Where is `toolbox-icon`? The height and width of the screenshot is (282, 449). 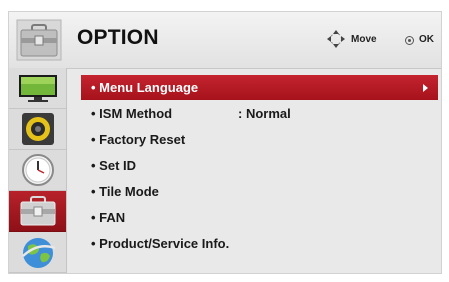
toolbox-icon is located at coordinates (39, 40).